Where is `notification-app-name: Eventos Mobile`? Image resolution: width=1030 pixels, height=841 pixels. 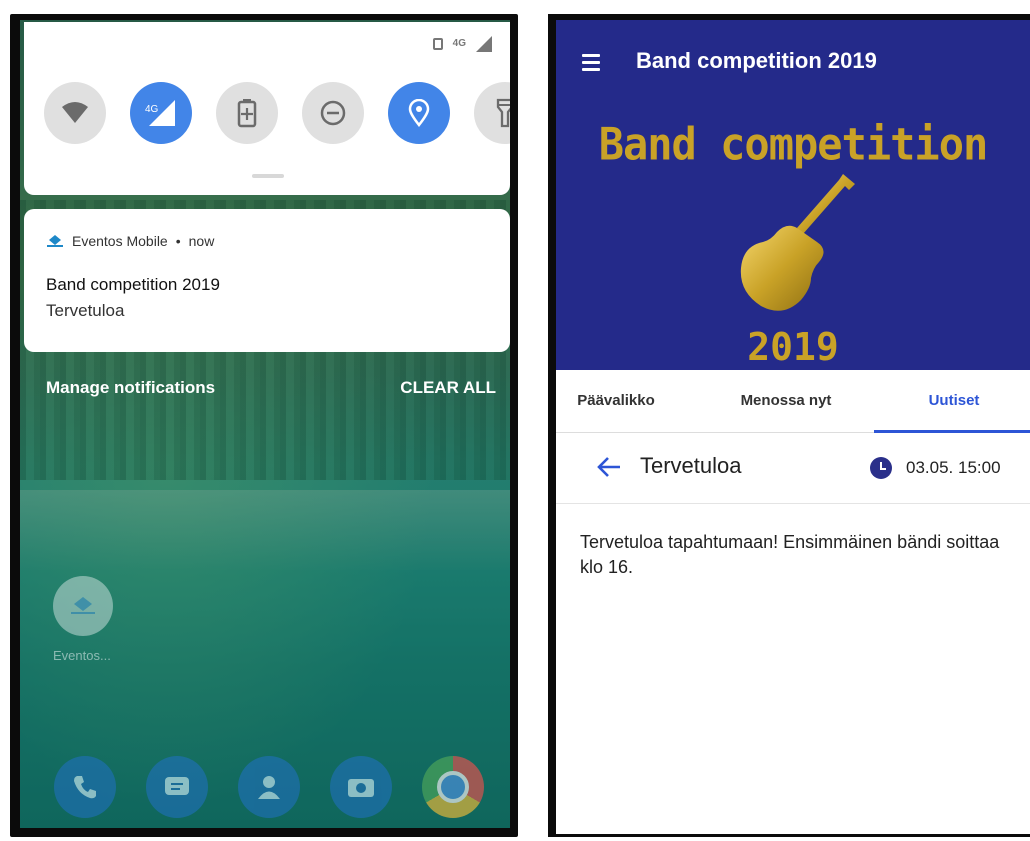 notification-app-name: Eventos Mobile is located at coordinates (120, 241).